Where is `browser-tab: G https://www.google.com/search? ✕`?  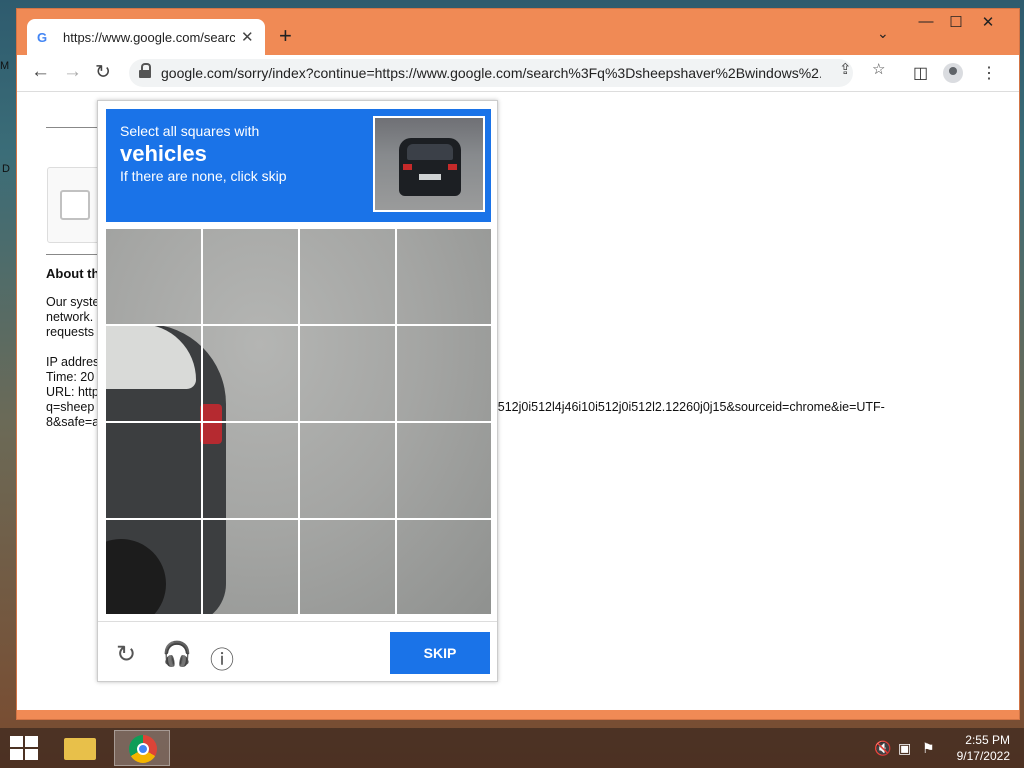 browser-tab: G https://www.google.com/search? ✕ is located at coordinates (146, 37).